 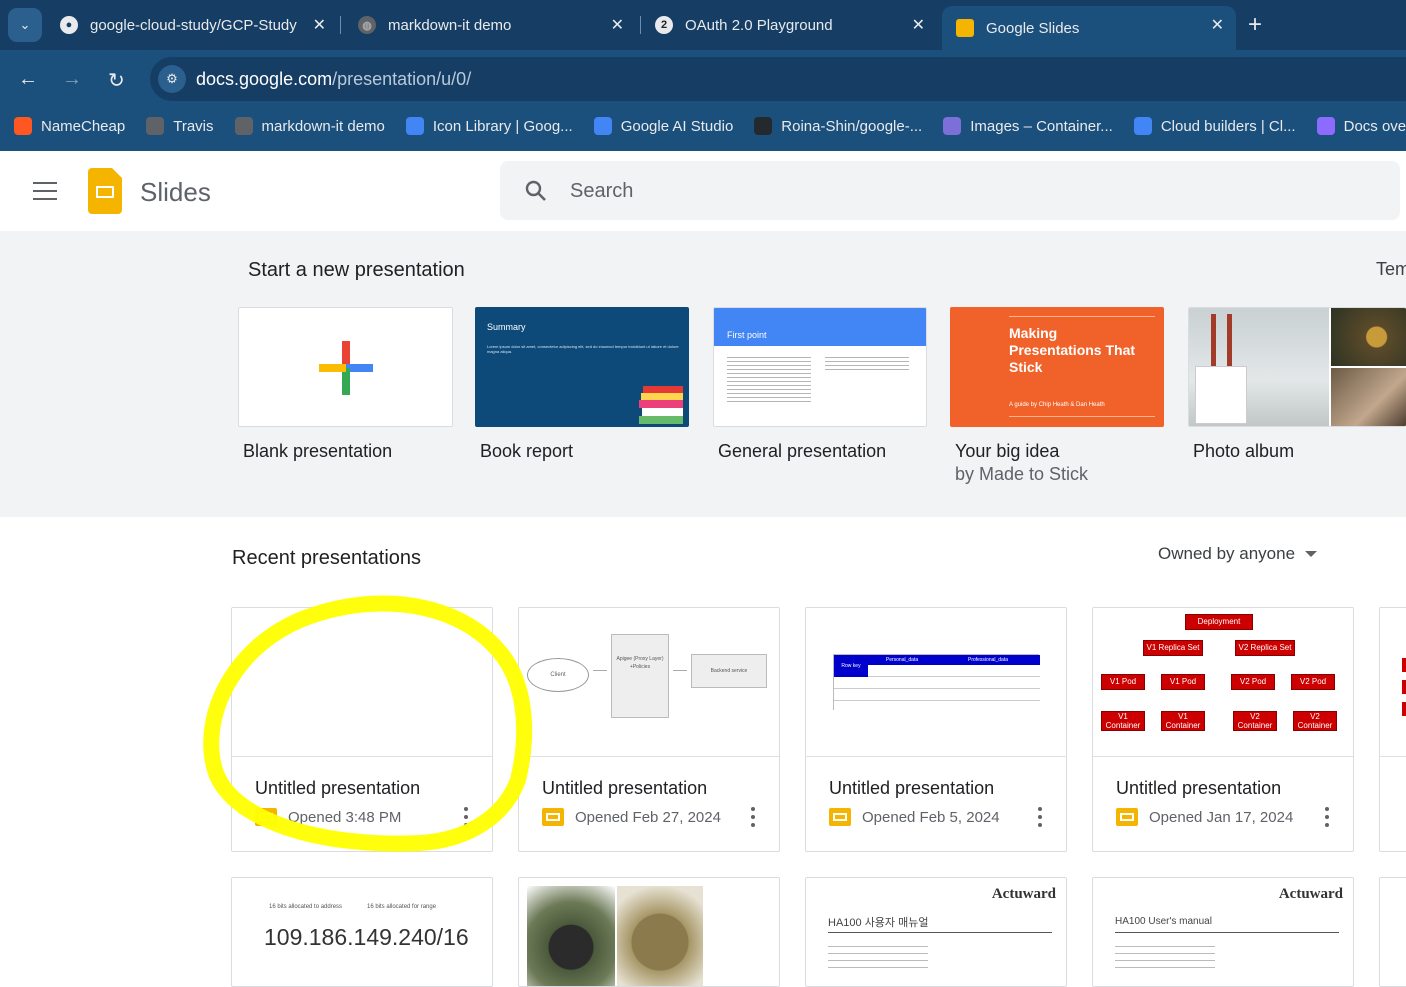 What do you see at coordinates (243, 126) in the screenshot?
I see `globe-icon` at bounding box center [243, 126].